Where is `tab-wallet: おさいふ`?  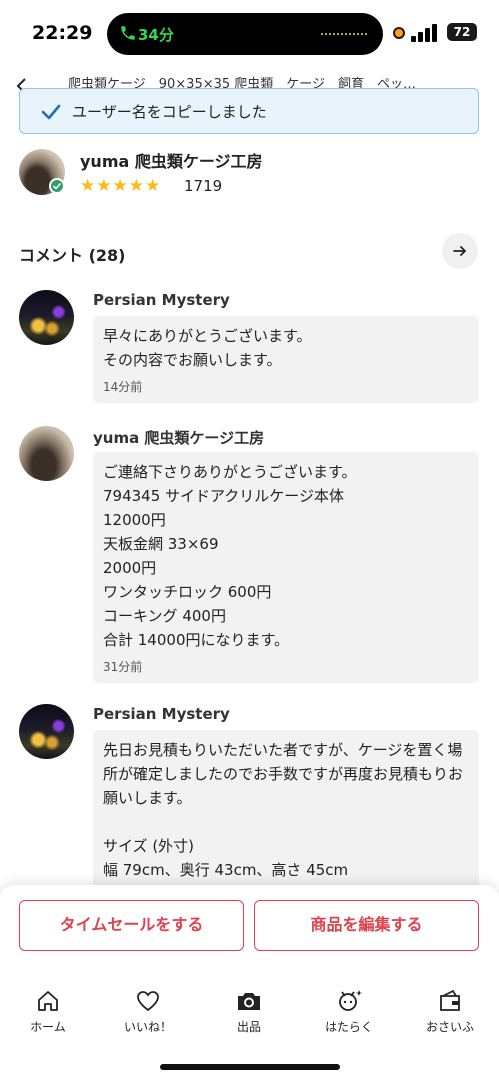
tab-wallet: おさいふ is located at coordinates (450, 1011).